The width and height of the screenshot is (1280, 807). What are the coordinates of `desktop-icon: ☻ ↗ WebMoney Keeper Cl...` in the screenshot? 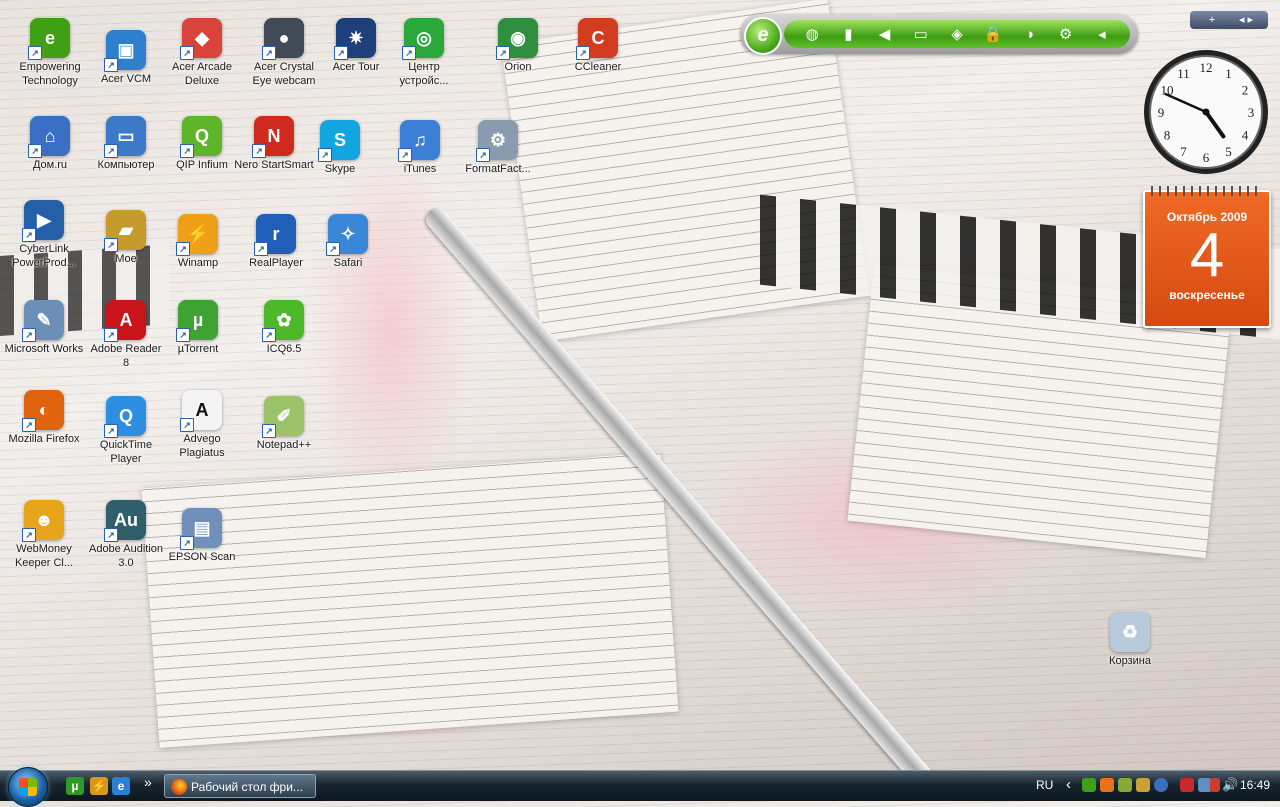 It's located at (44, 535).